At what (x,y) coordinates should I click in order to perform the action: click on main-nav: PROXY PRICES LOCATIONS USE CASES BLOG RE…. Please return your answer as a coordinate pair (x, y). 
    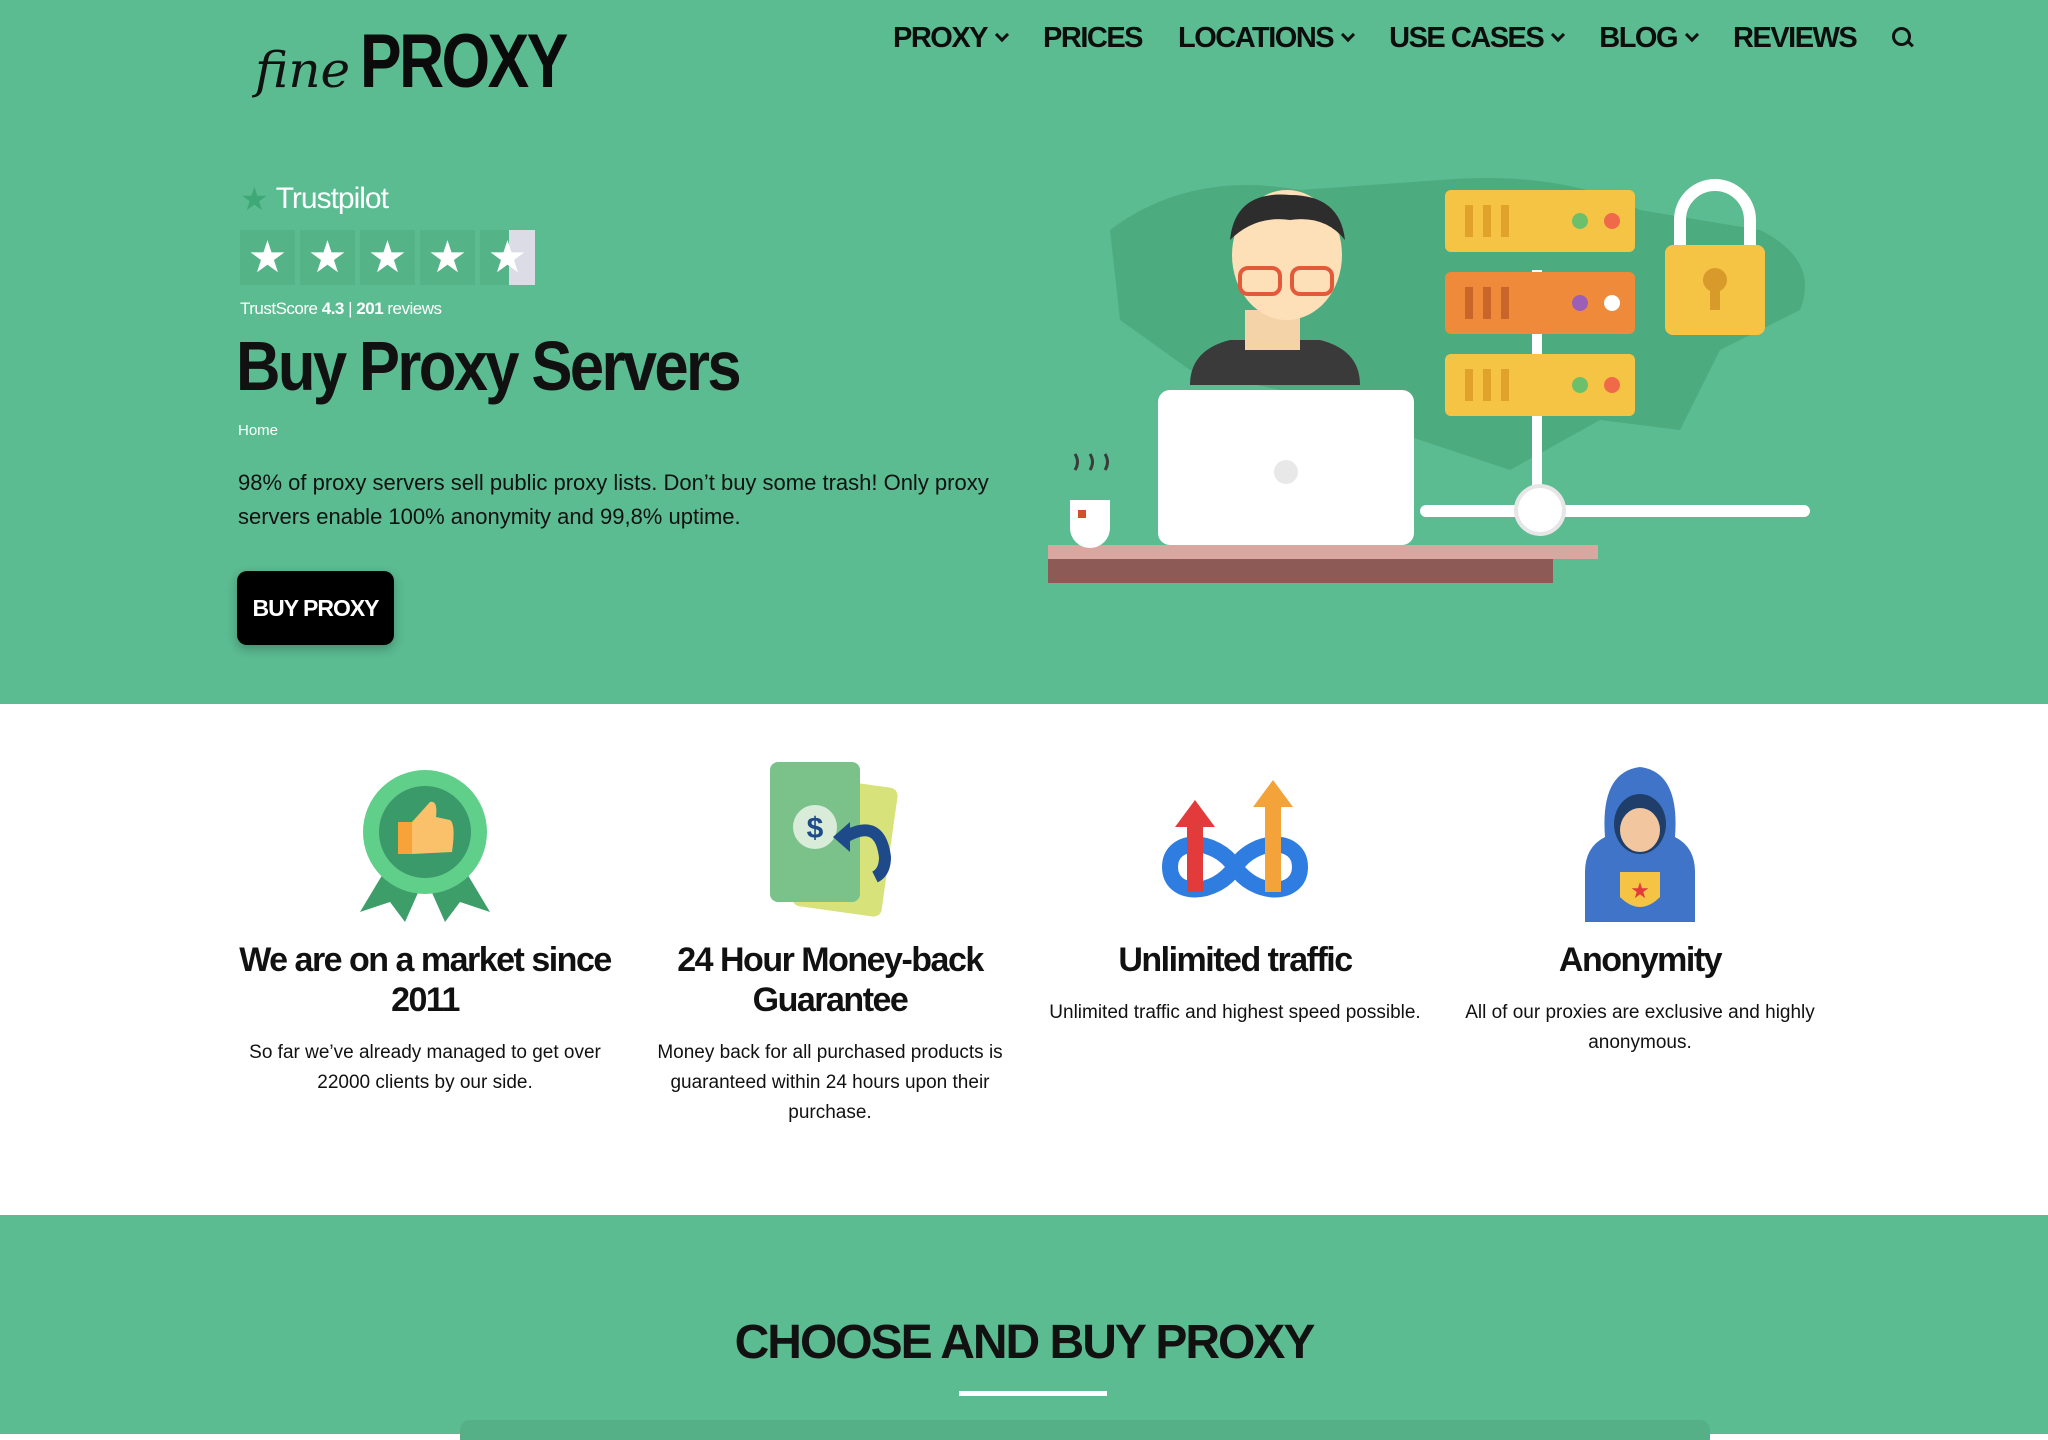
    Looking at the image, I should click on (1403, 38).